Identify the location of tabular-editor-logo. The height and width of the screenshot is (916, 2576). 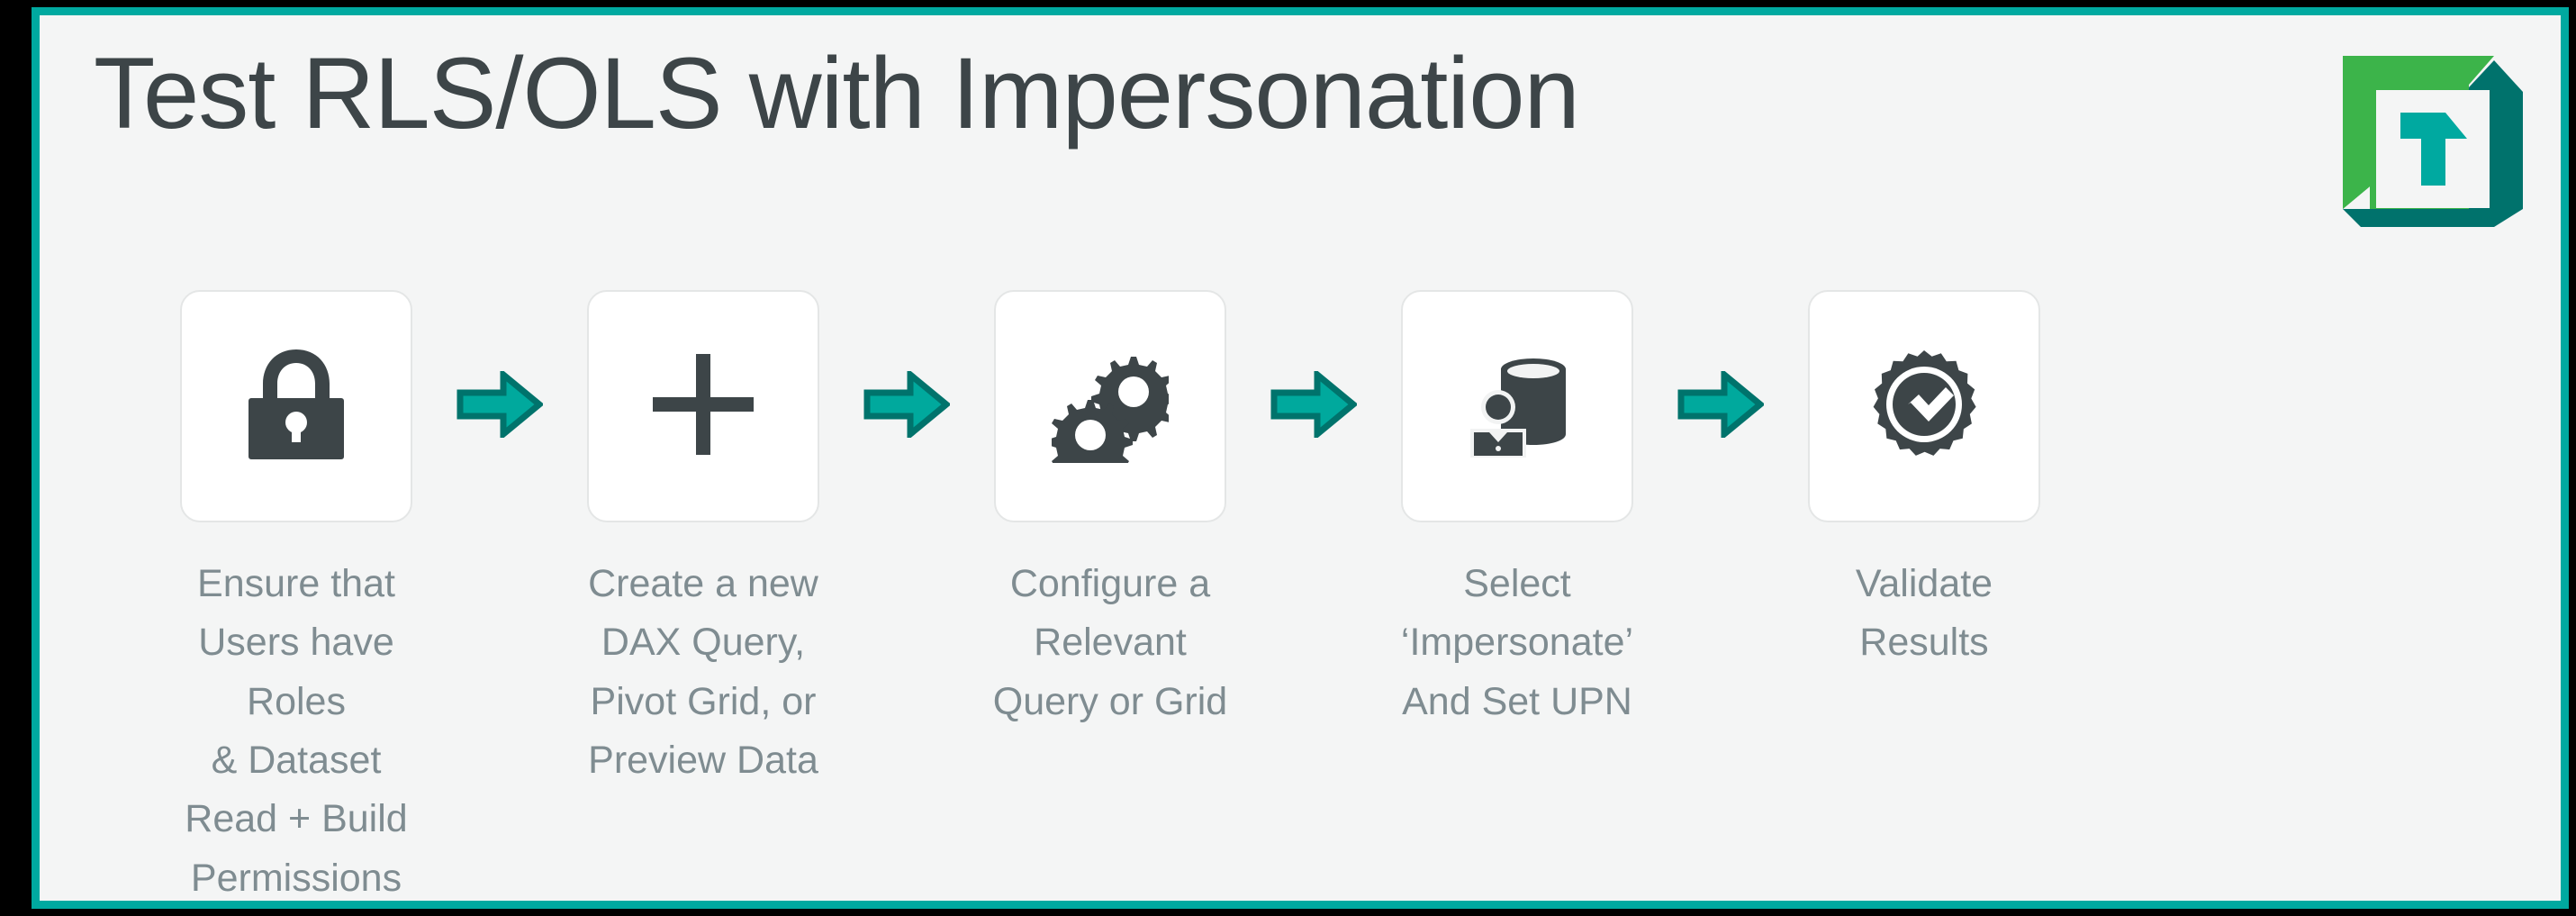
(2428, 132).